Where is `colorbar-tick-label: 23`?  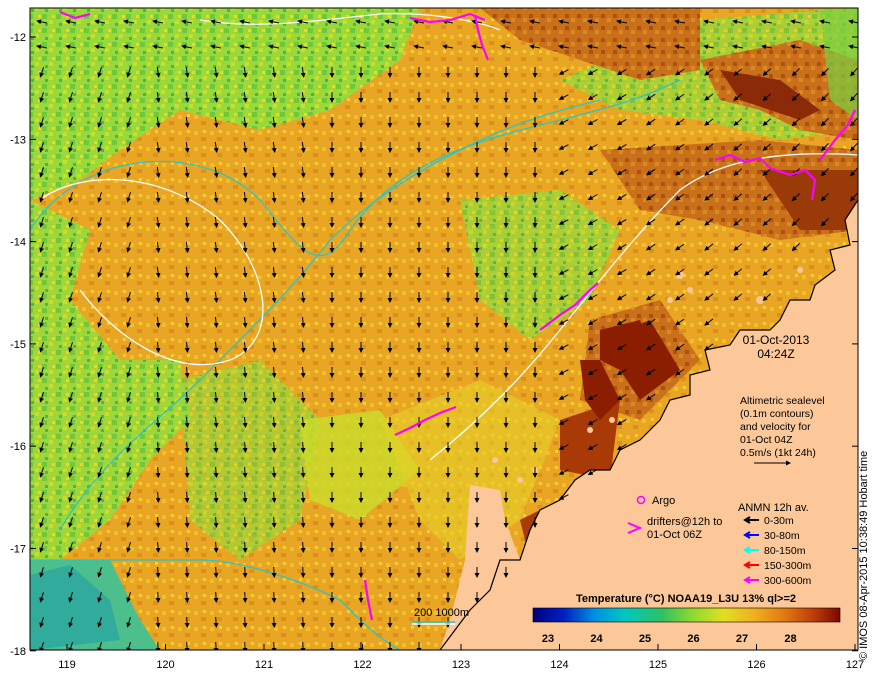 colorbar-tick-label: 23 is located at coordinates (548, 639).